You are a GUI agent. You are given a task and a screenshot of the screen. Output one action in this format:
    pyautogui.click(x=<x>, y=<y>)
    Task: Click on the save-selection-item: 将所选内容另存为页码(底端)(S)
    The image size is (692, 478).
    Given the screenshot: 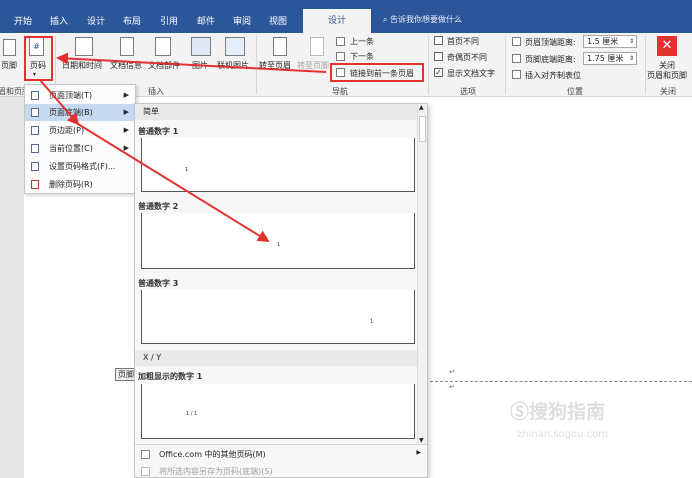 What is the action you would take?
    pyautogui.click(x=281, y=471)
    